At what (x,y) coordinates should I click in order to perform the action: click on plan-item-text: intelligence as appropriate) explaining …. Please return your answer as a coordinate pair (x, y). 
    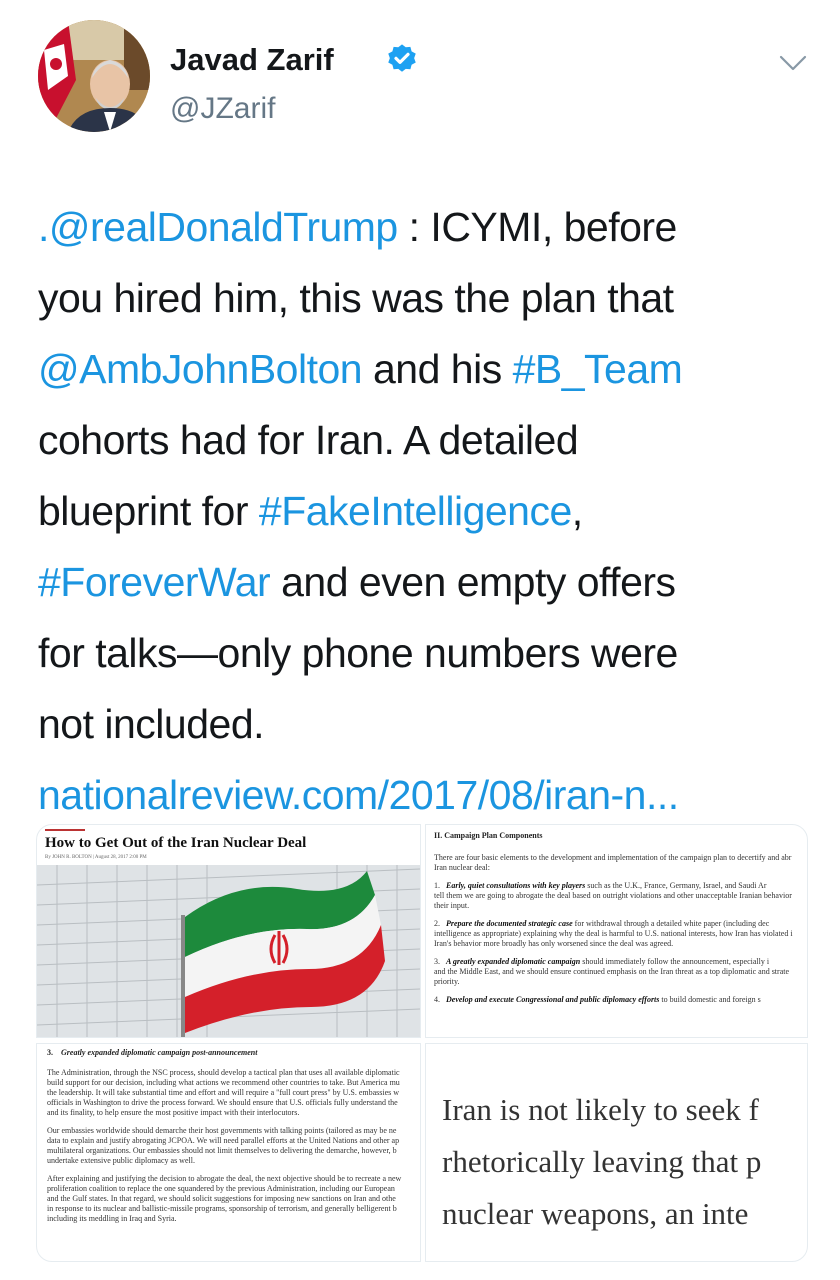
    Looking at the image, I should click on (613, 933).